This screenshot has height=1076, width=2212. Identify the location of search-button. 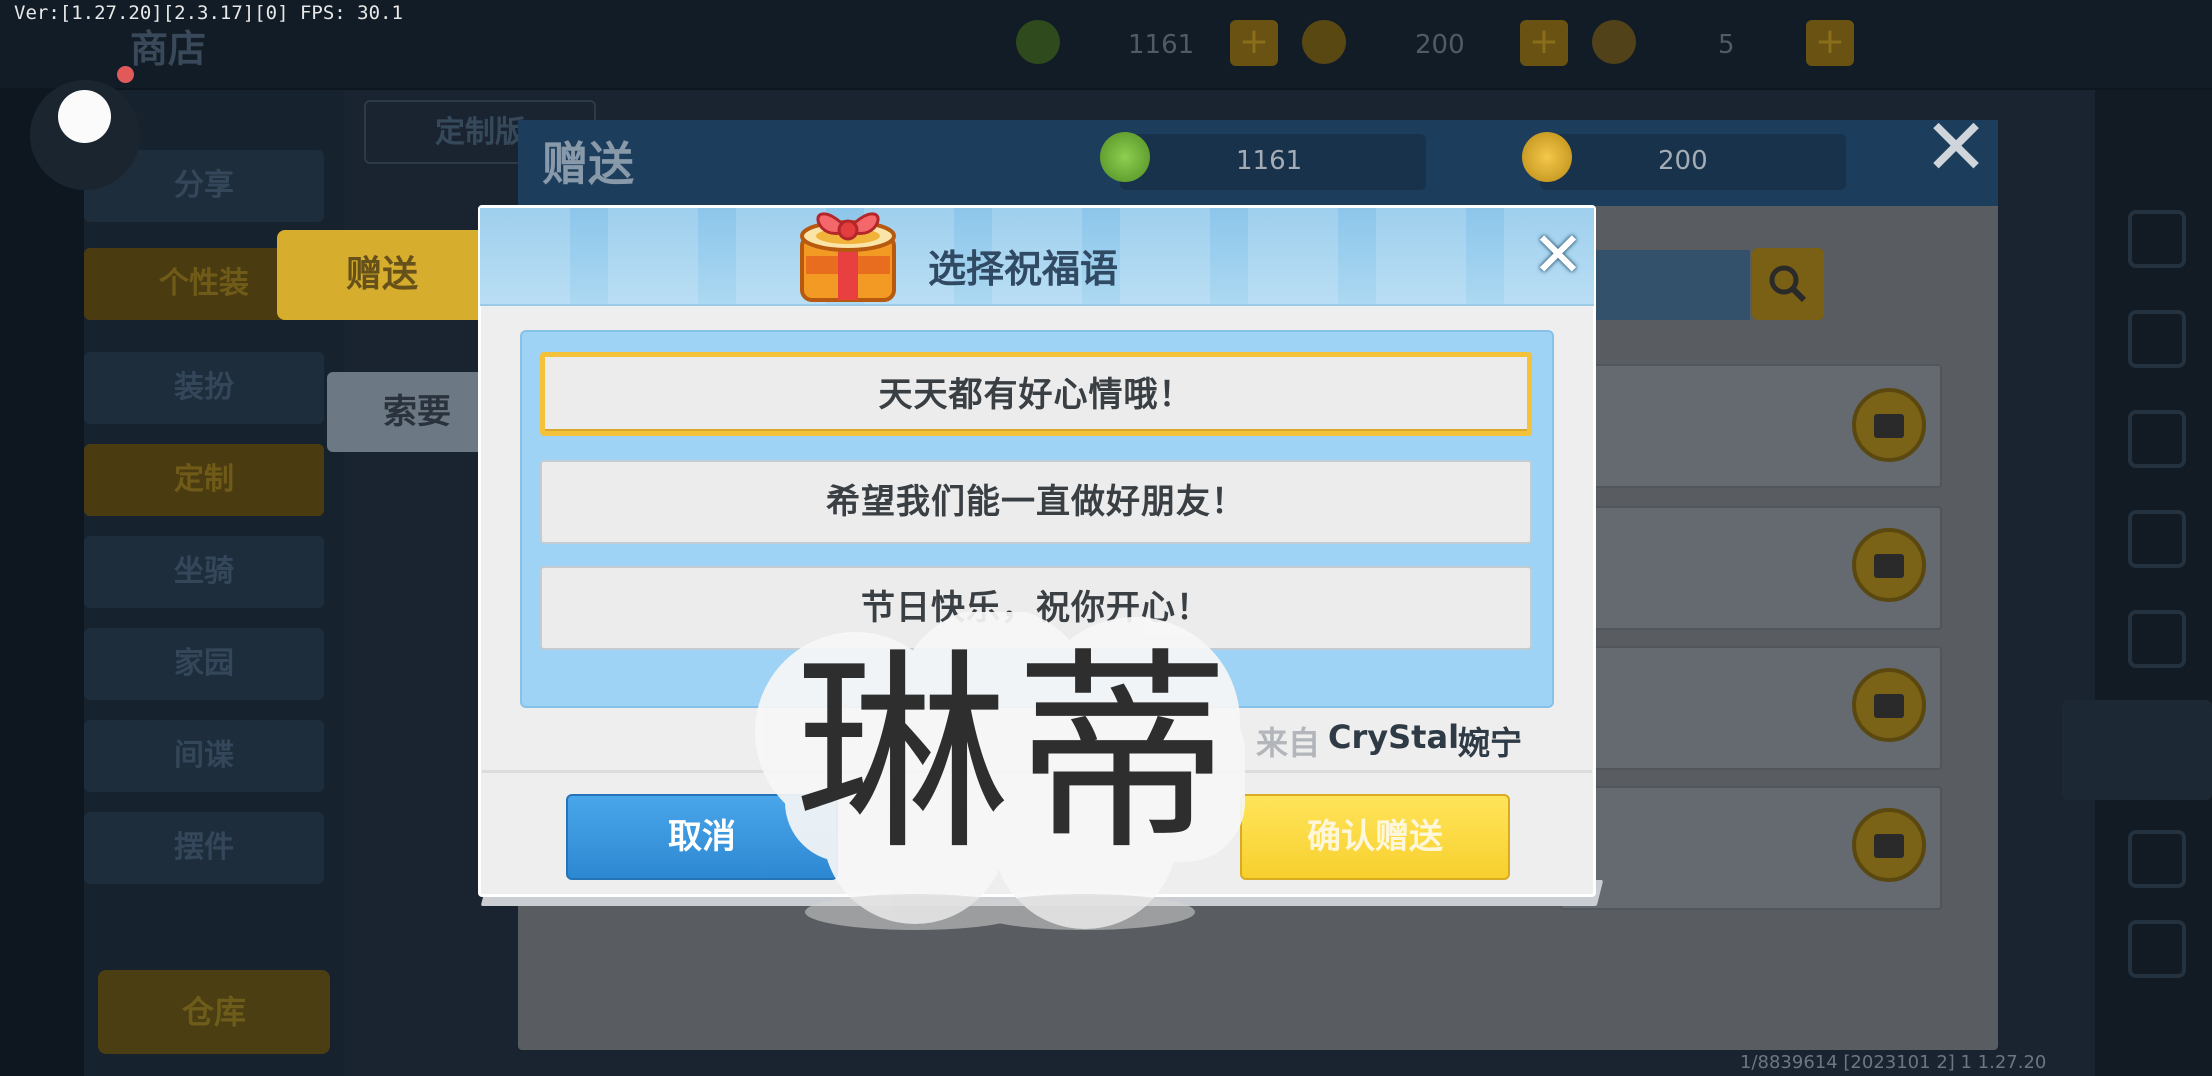
(1788, 284).